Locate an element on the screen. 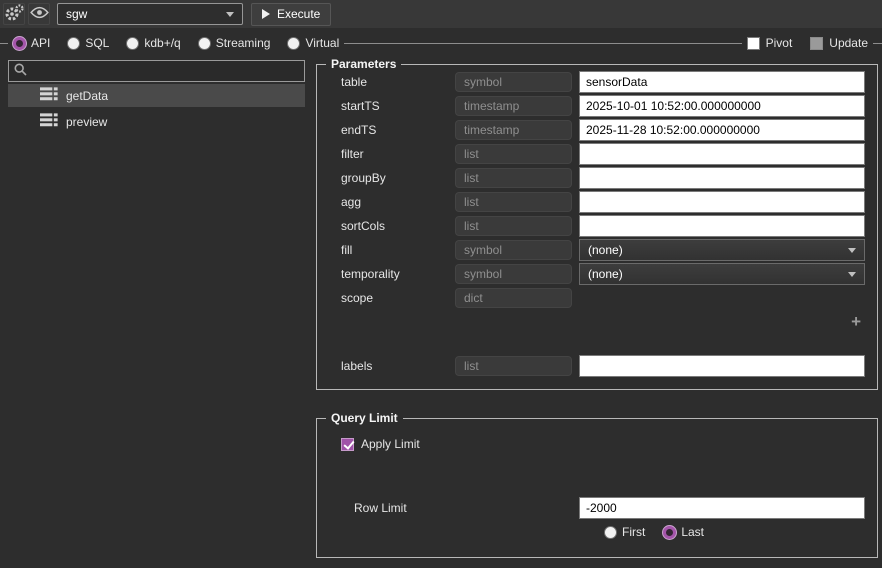 This screenshot has width=882, height=568. param-label: table is located at coordinates (354, 82).